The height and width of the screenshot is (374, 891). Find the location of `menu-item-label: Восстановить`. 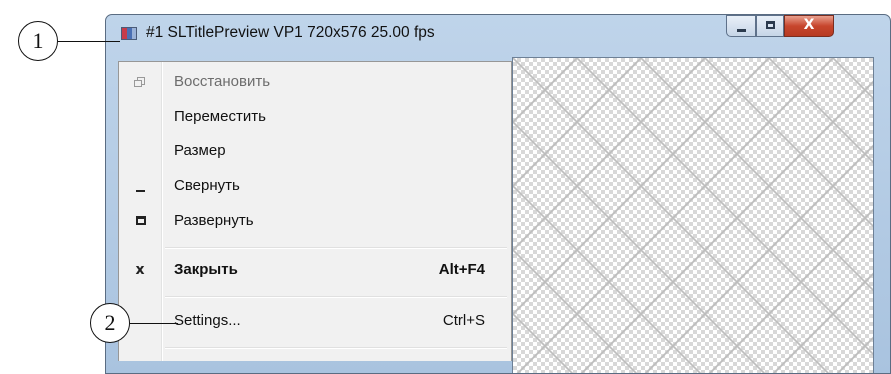

menu-item-label: Восстановить is located at coordinates (222, 81).